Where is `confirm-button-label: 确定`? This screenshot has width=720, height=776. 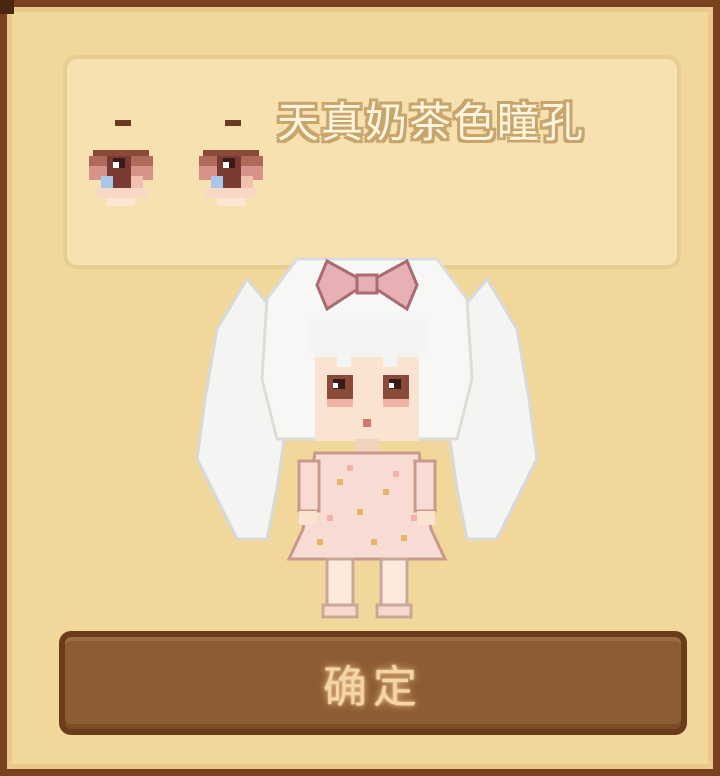 confirm-button-label: 确定 is located at coordinates (373, 687).